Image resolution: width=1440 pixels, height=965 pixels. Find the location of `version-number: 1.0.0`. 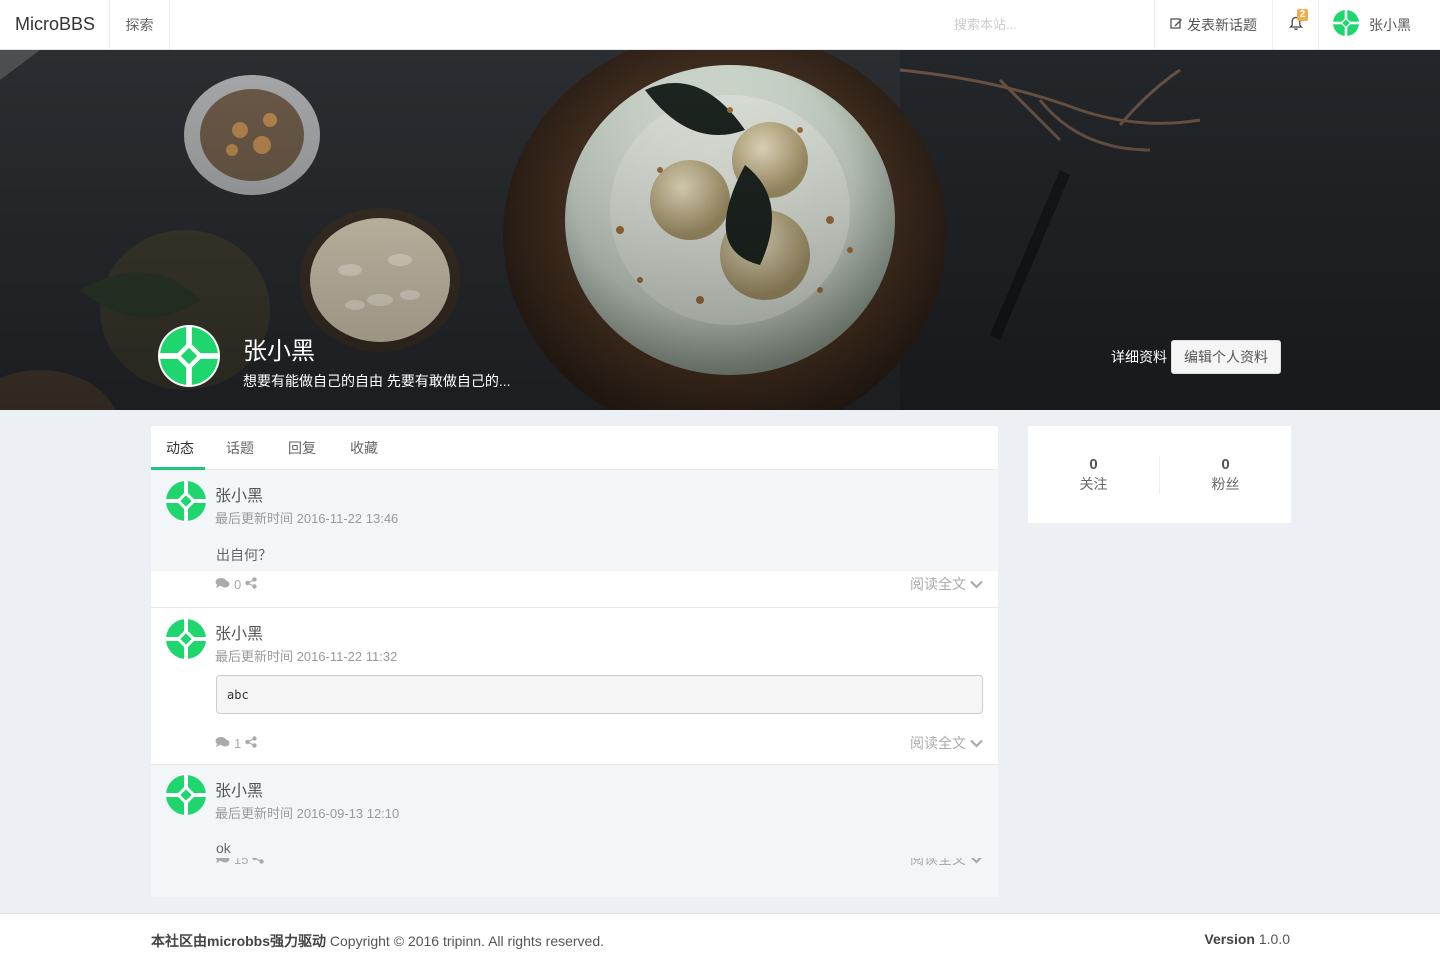

version-number: 1.0.0 is located at coordinates (1274, 939).